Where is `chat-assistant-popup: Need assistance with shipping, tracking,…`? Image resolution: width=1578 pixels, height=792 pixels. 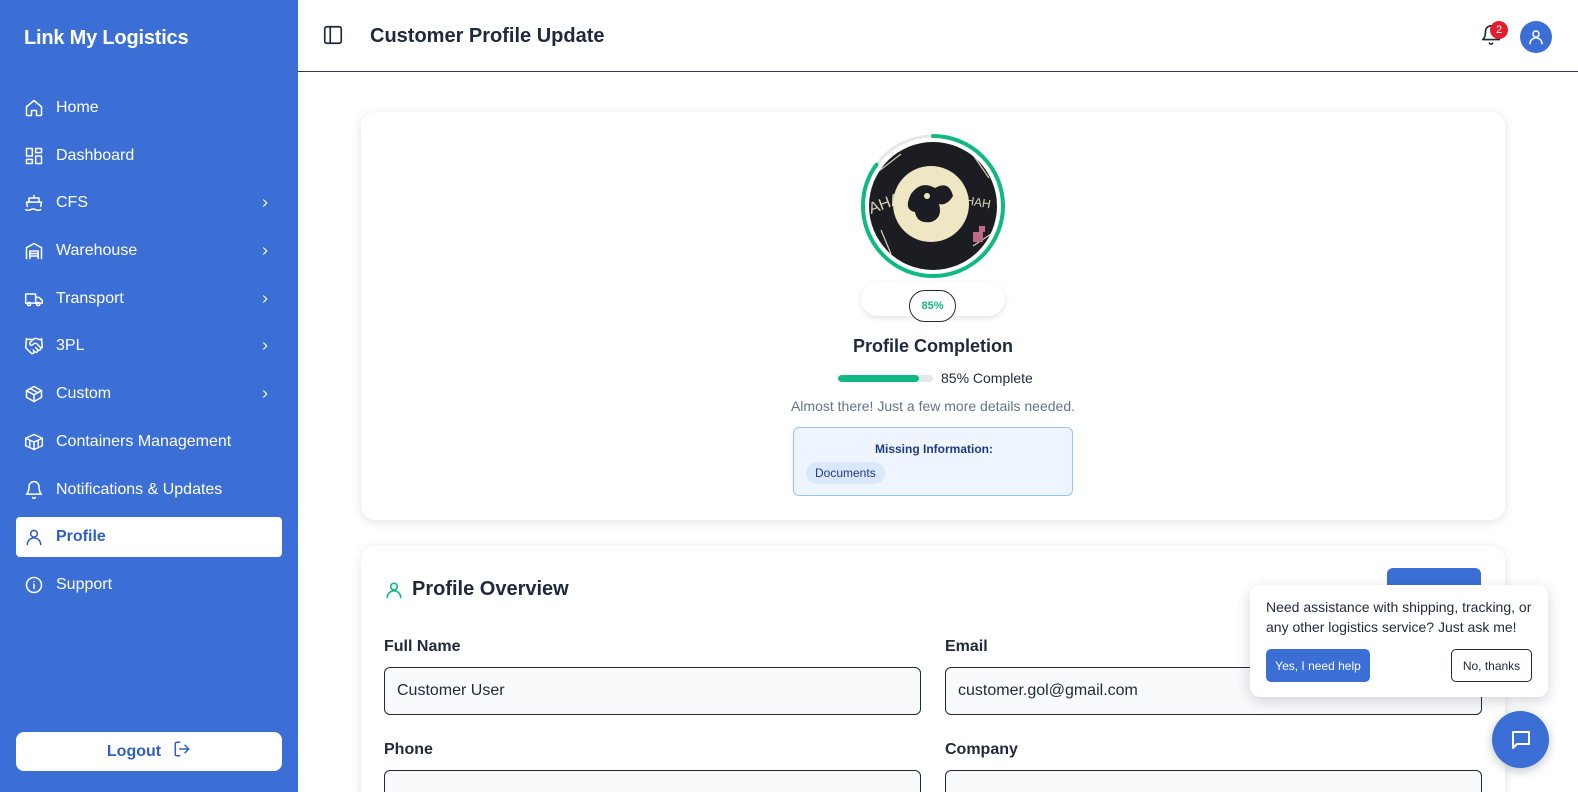 chat-assistant-popup: Need assistance with shipping, tracking,… is located at coordinates (1399, 641).